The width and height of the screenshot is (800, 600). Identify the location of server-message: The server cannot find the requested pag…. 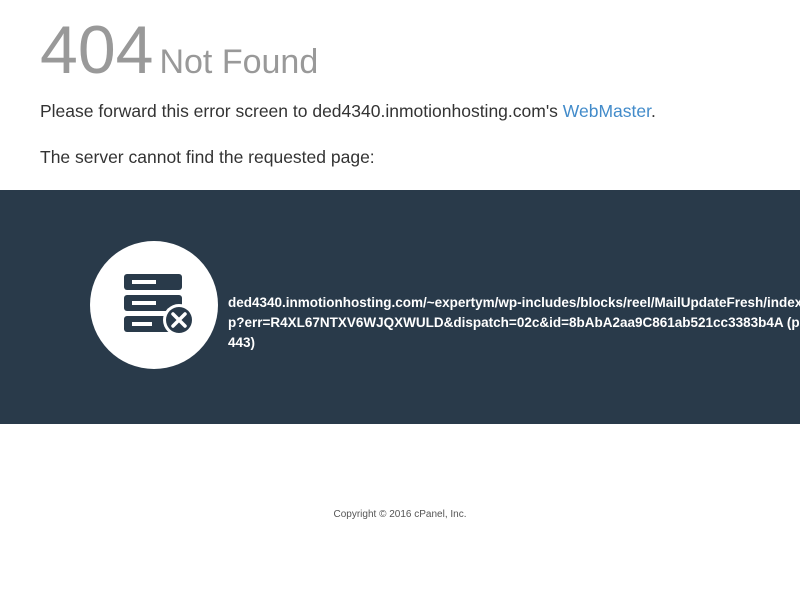
(207, 157).